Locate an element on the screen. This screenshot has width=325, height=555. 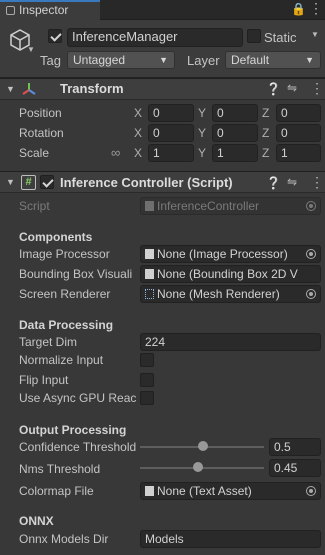
text-asset-icon is located at coordinates (149, 491).